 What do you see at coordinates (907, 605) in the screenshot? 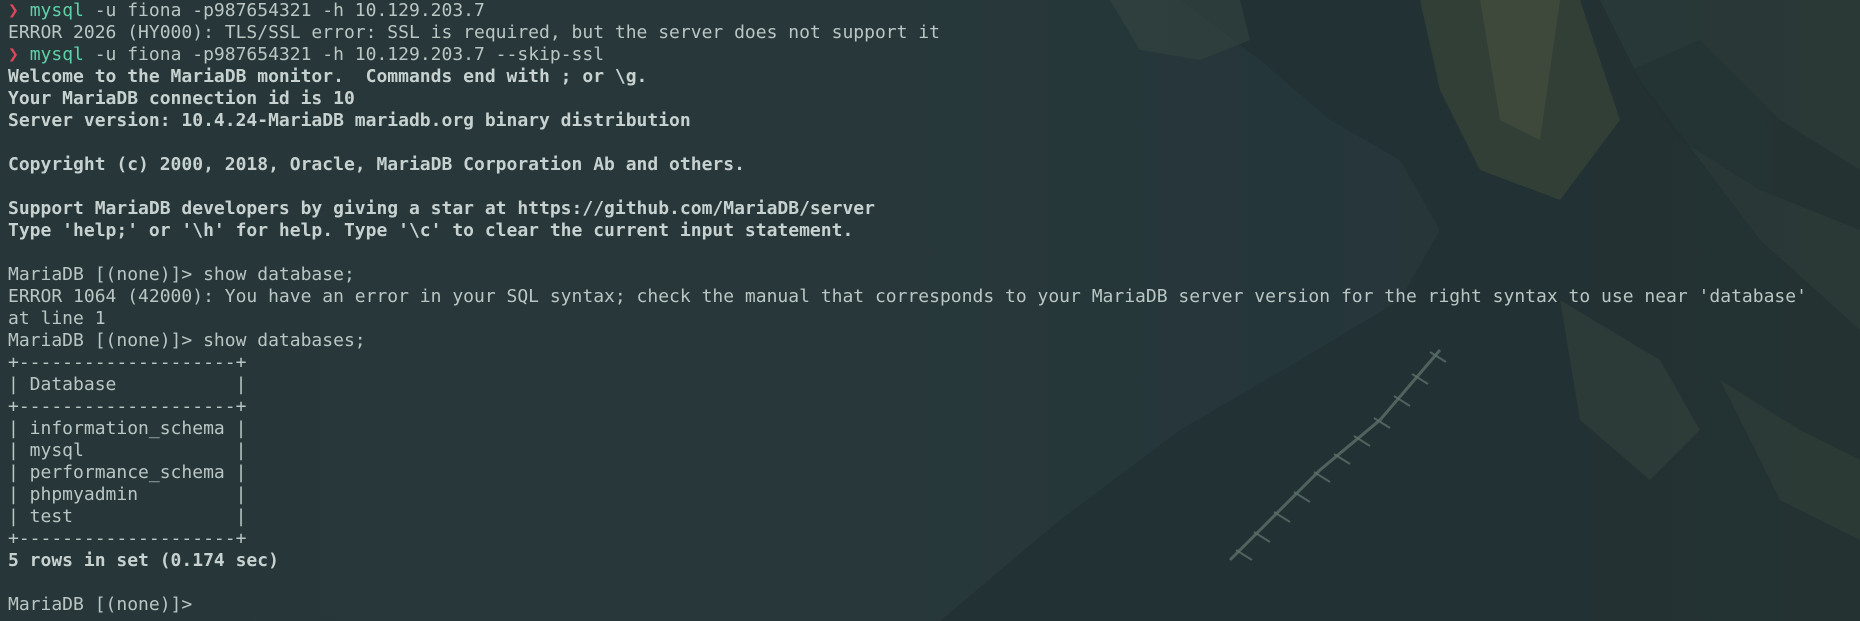
I see `output-line: MariaDB [(none)]>` at bounding box center [907, 605].